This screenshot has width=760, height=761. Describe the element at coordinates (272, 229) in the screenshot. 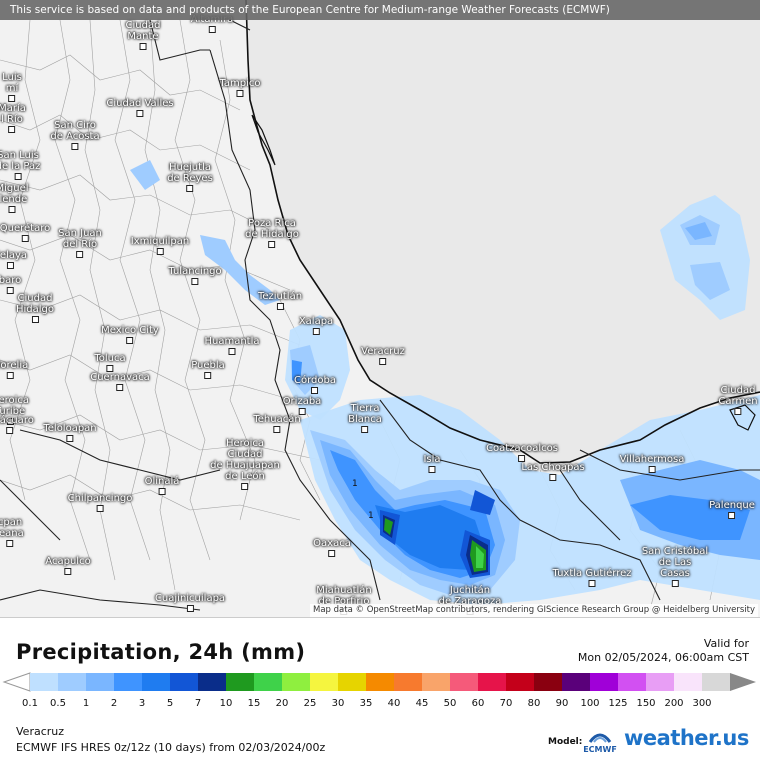

I see `city-name: Poza Rica de Hidalgo` at that location.